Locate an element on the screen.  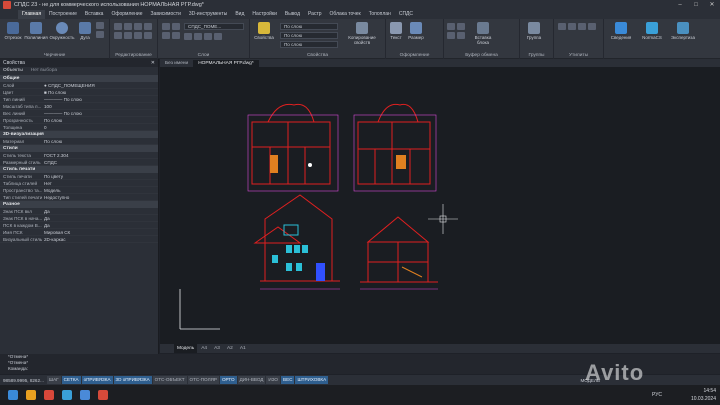
properties-section-header: 3D-визуализация is located at coordinates (79, 134).